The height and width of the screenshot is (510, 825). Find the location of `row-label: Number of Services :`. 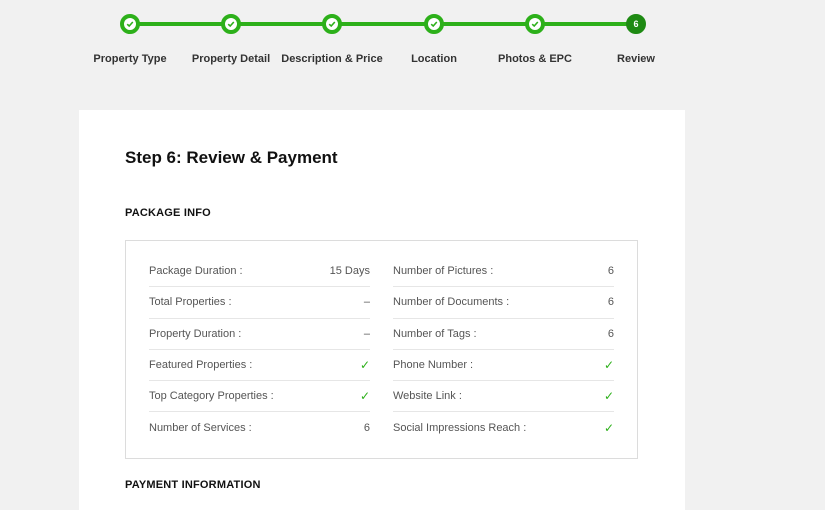

row-label: Number of Services : is located at coordinates (200, 428).